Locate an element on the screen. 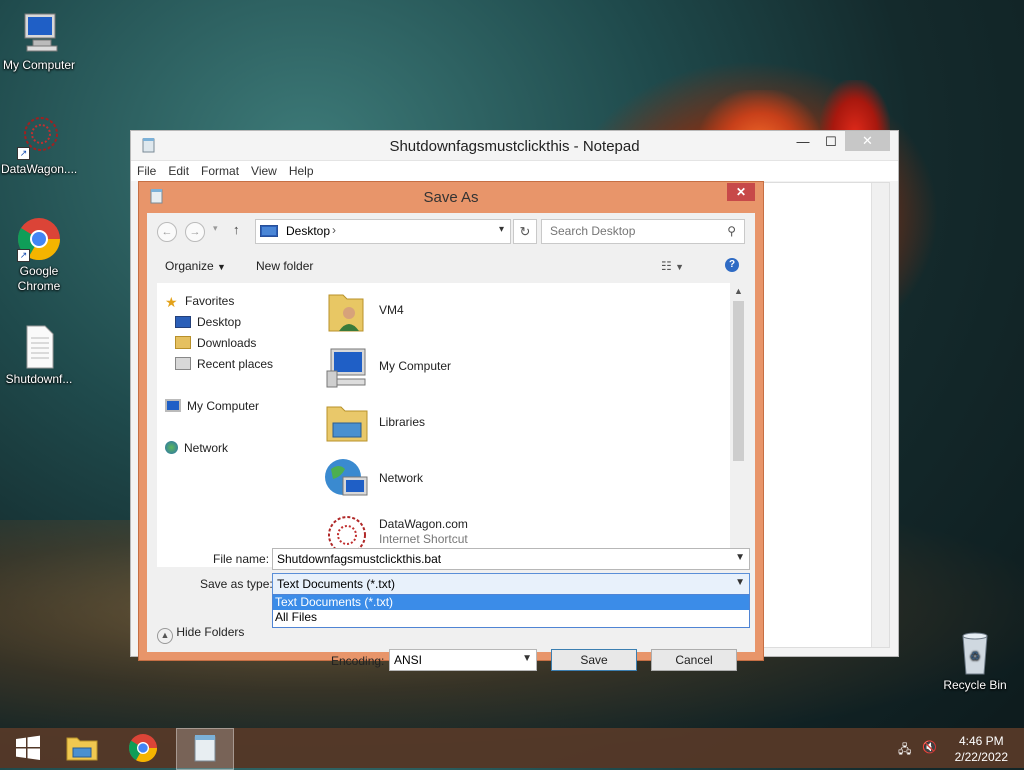 The width and height of the screenshot is (1024, 770). encoding-select: ANSI ▼ is located at coordinates (463, 660).